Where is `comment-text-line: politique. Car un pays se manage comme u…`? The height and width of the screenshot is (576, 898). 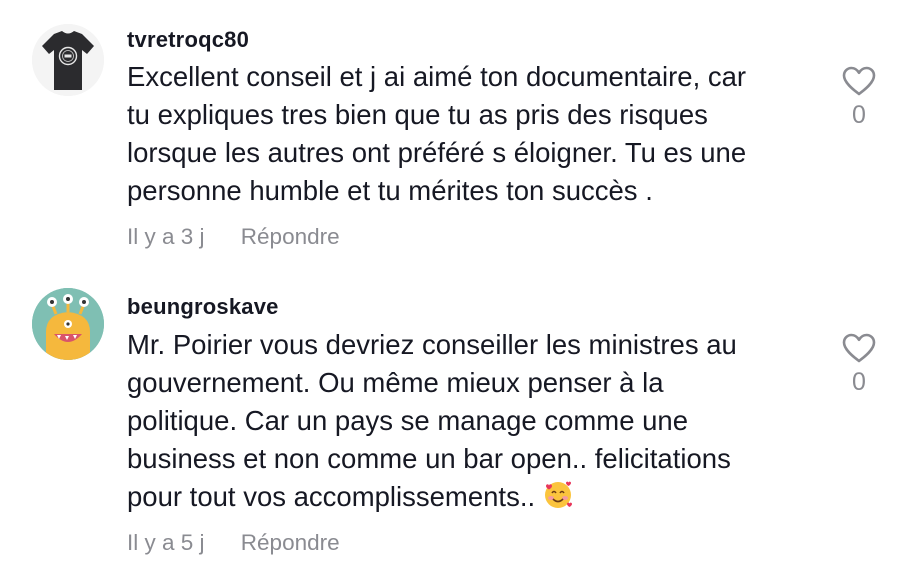
comment-text-line: politique. Car un pays se manage comme u… is located at coordinates (408, 420).